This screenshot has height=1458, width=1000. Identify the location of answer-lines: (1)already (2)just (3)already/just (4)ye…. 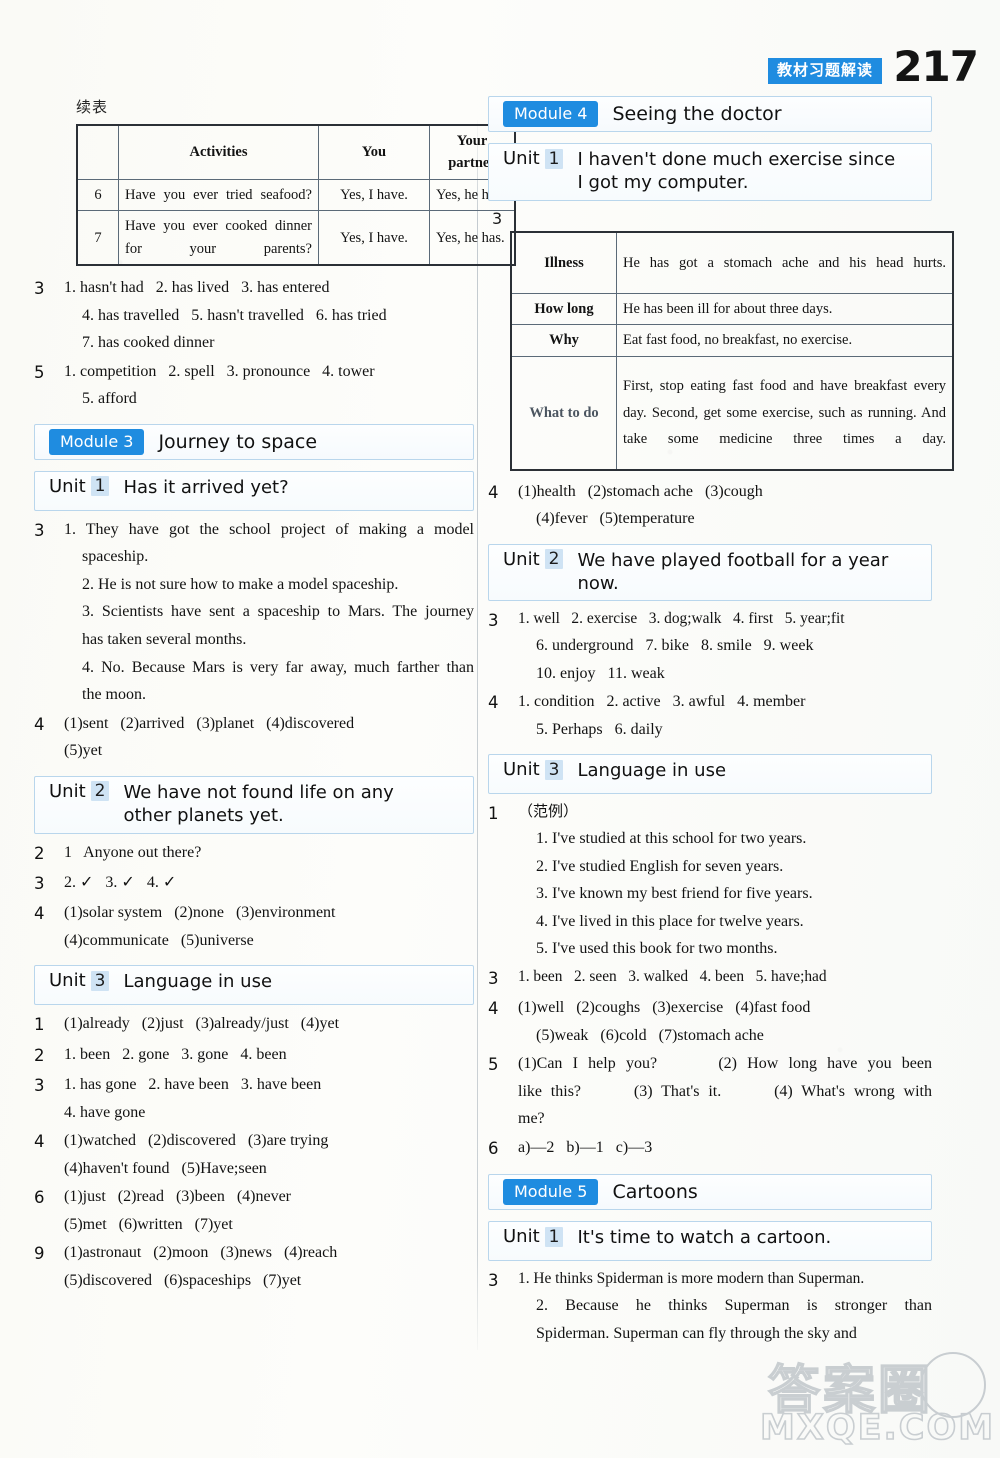
(269, 1024).